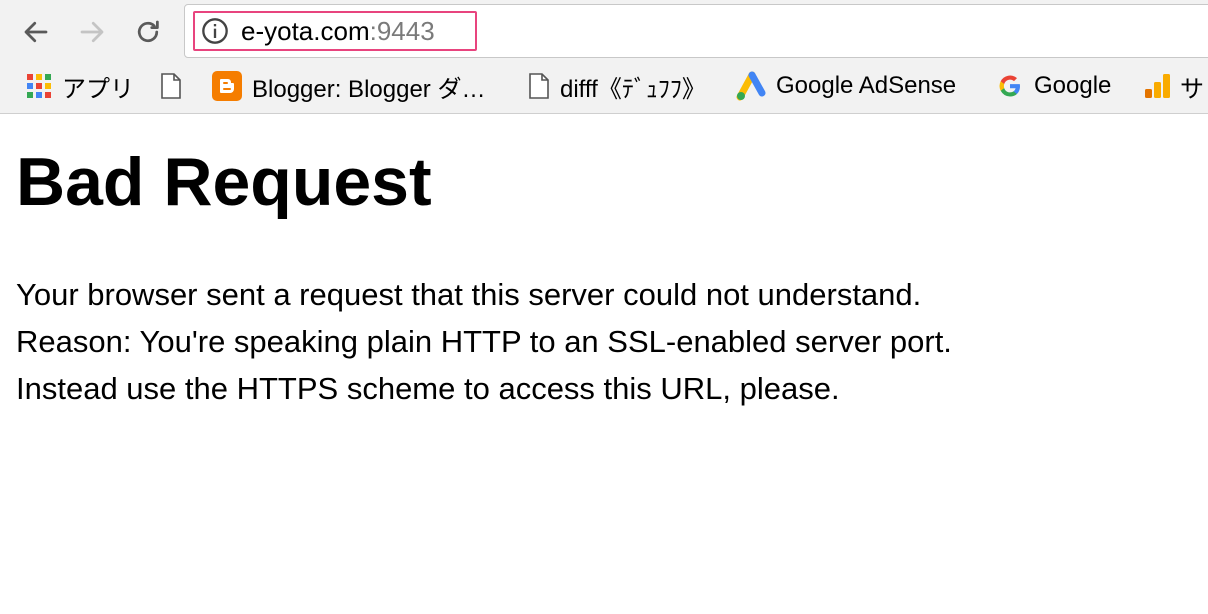  I want to click on google-g-icon, so click(1009, 86).